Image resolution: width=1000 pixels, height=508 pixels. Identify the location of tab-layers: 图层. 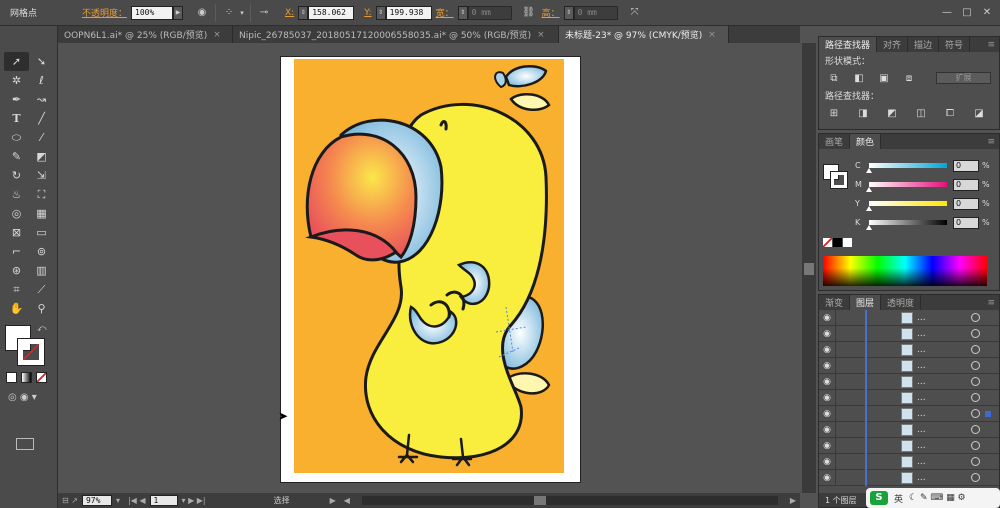
(866, 302).